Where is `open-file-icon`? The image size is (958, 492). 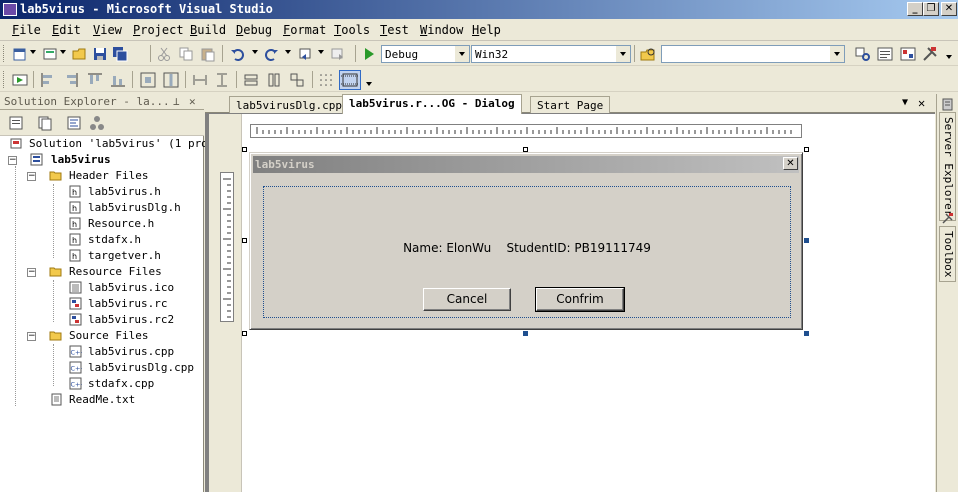 open-file-icon is located at coordinates (80, 54).